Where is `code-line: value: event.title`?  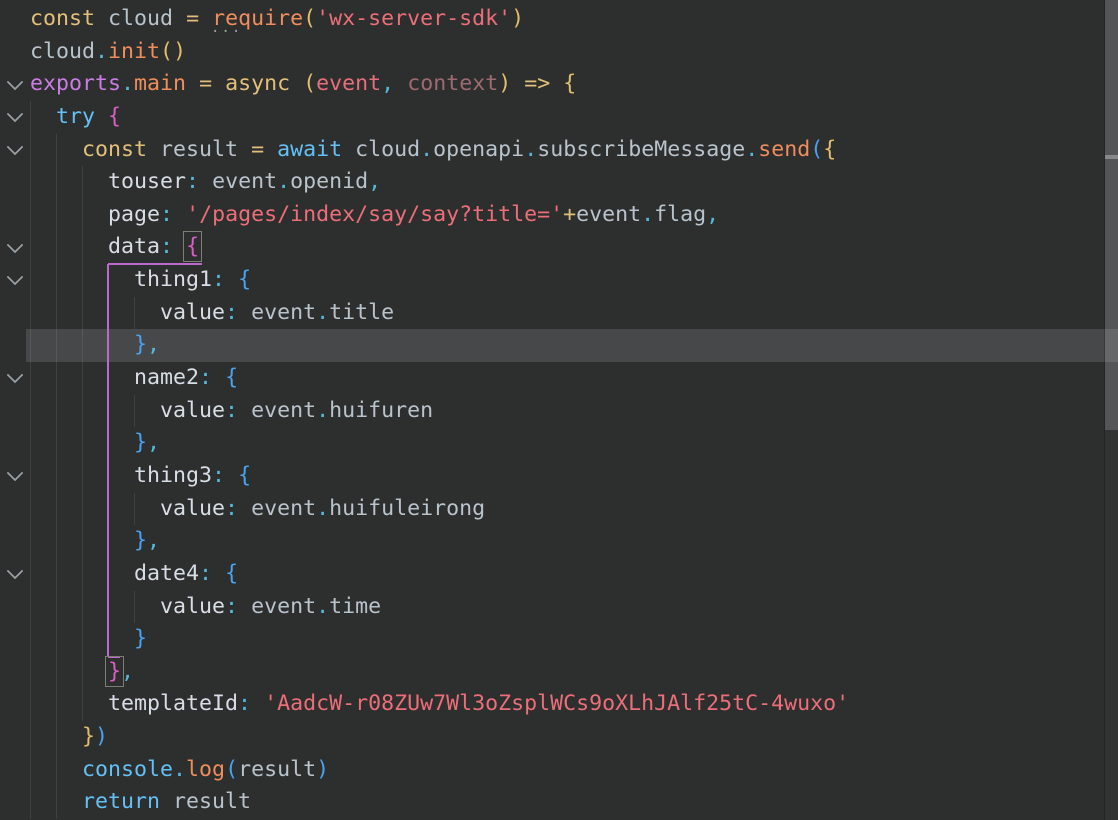 code-line: value: event.title is located at coordinates (559, 313).